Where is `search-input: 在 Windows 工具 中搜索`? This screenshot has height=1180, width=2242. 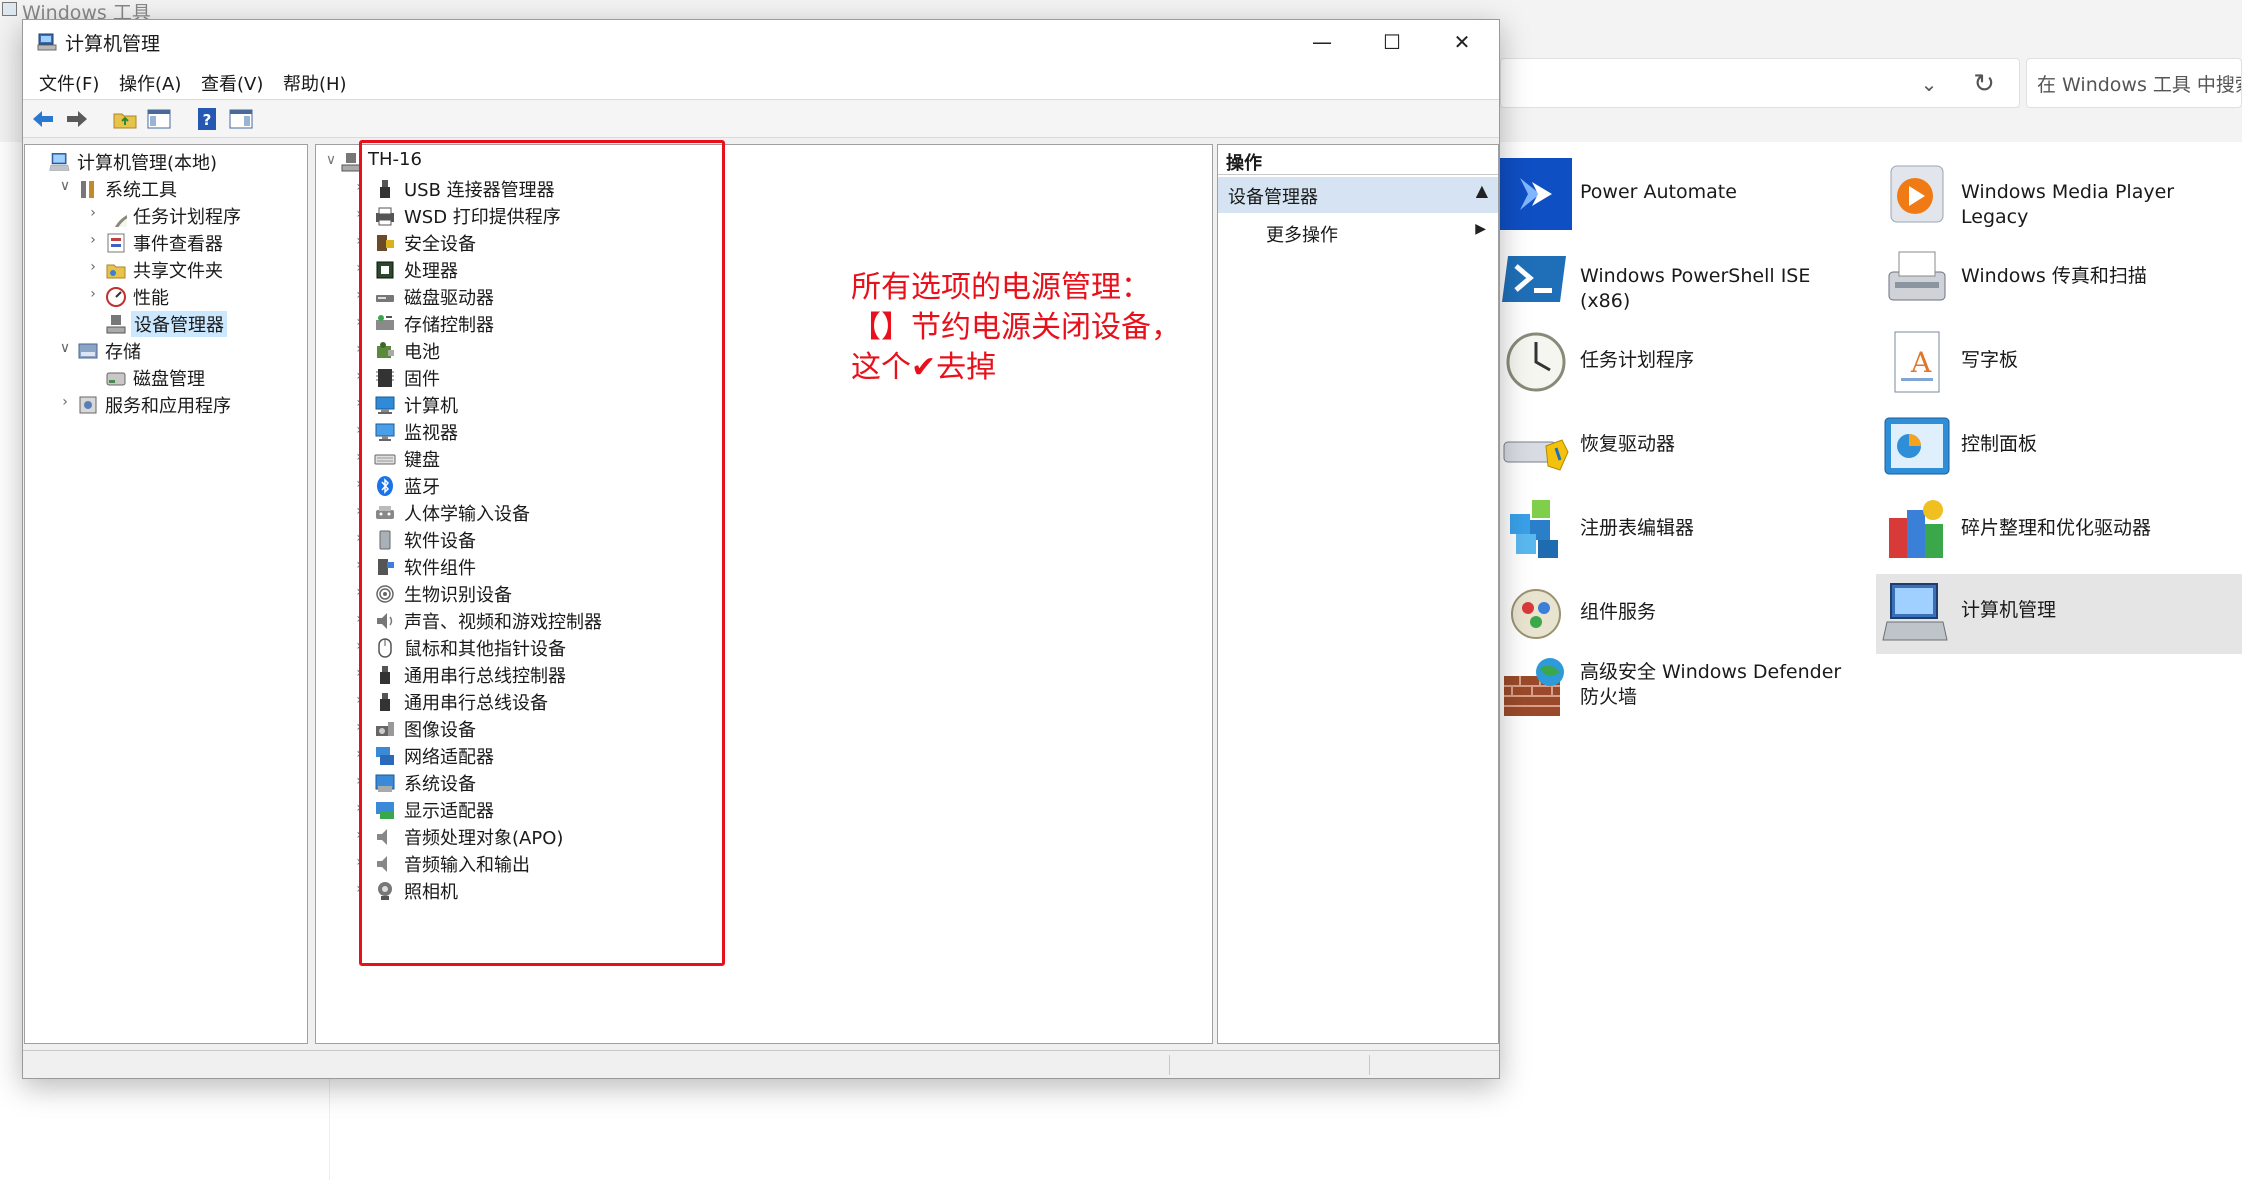
search-input: 在 Windows 工具 中搜索 is located at coordinates (2134, 83).